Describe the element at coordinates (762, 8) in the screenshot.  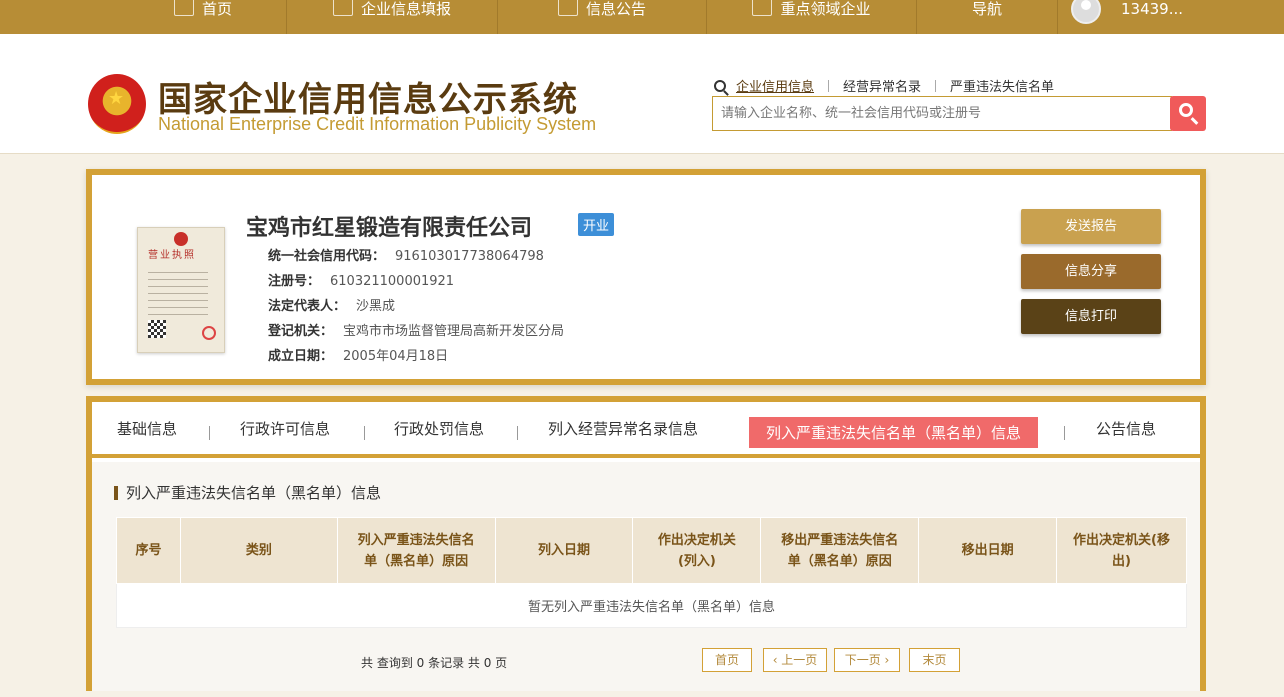
I see `speaker-icon` at that location.